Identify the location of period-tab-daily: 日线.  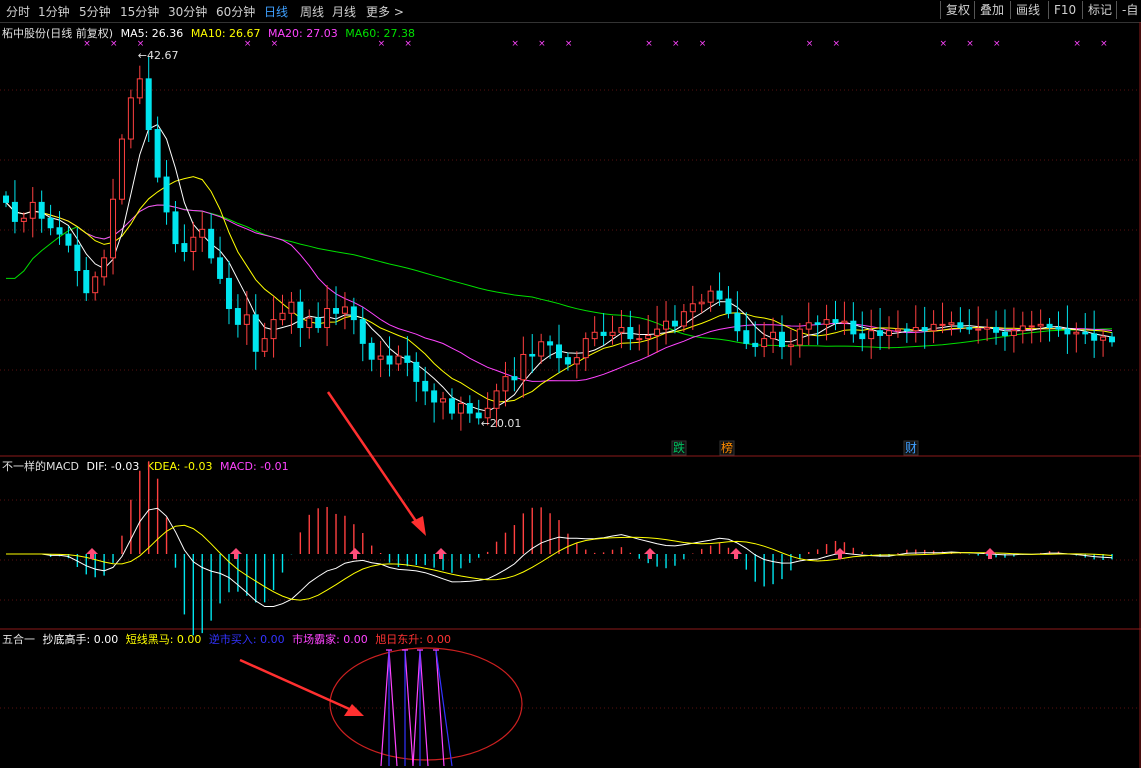
(276, 11).